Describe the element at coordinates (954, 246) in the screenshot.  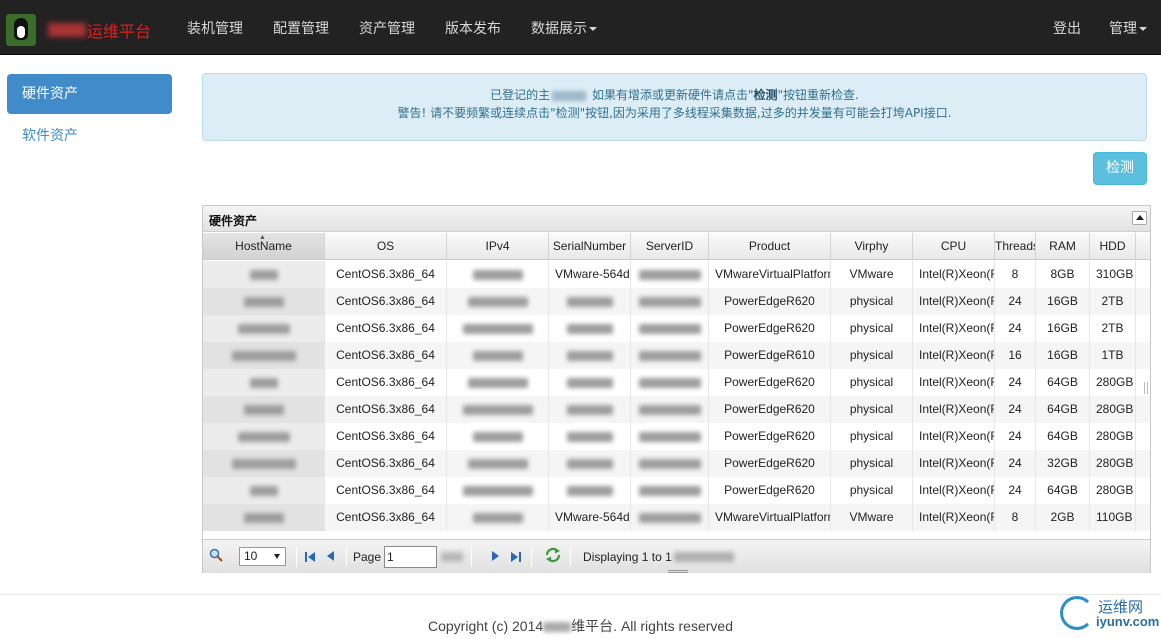
I see `col-cpu: CPU` at that location.